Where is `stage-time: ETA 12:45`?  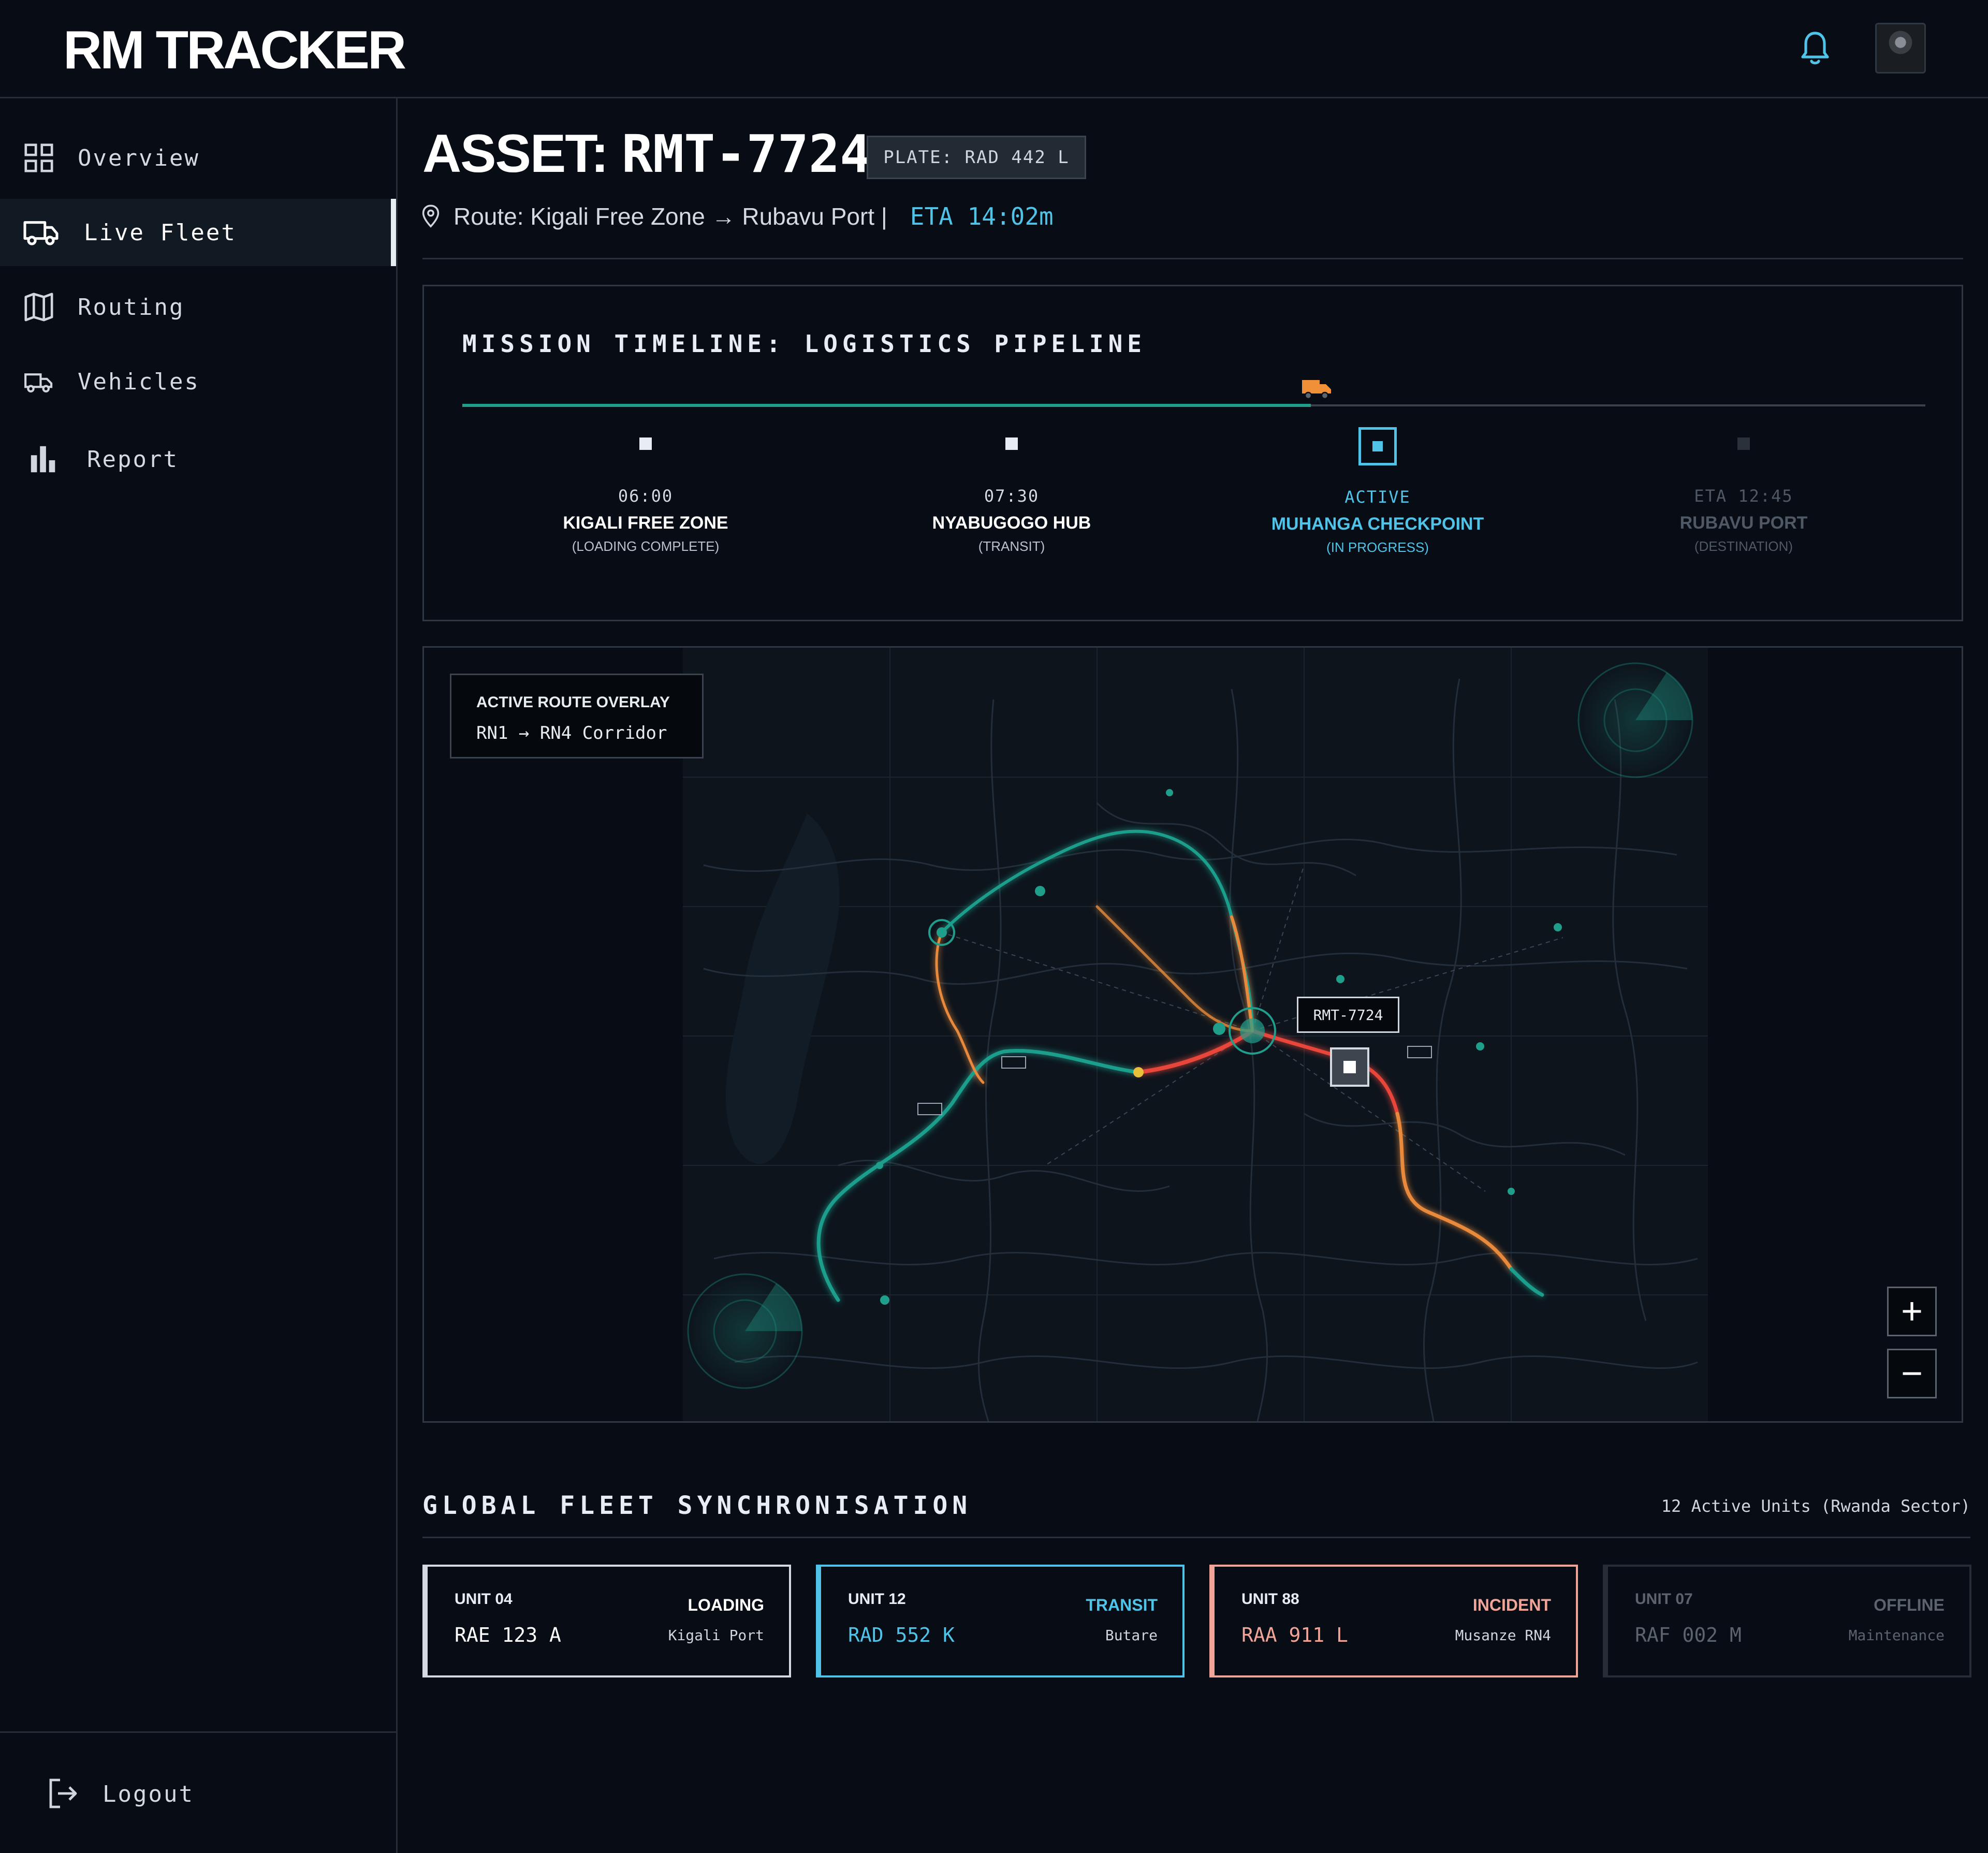 stage-time: ETA 12:45 is located at coordinates (1743, 496).